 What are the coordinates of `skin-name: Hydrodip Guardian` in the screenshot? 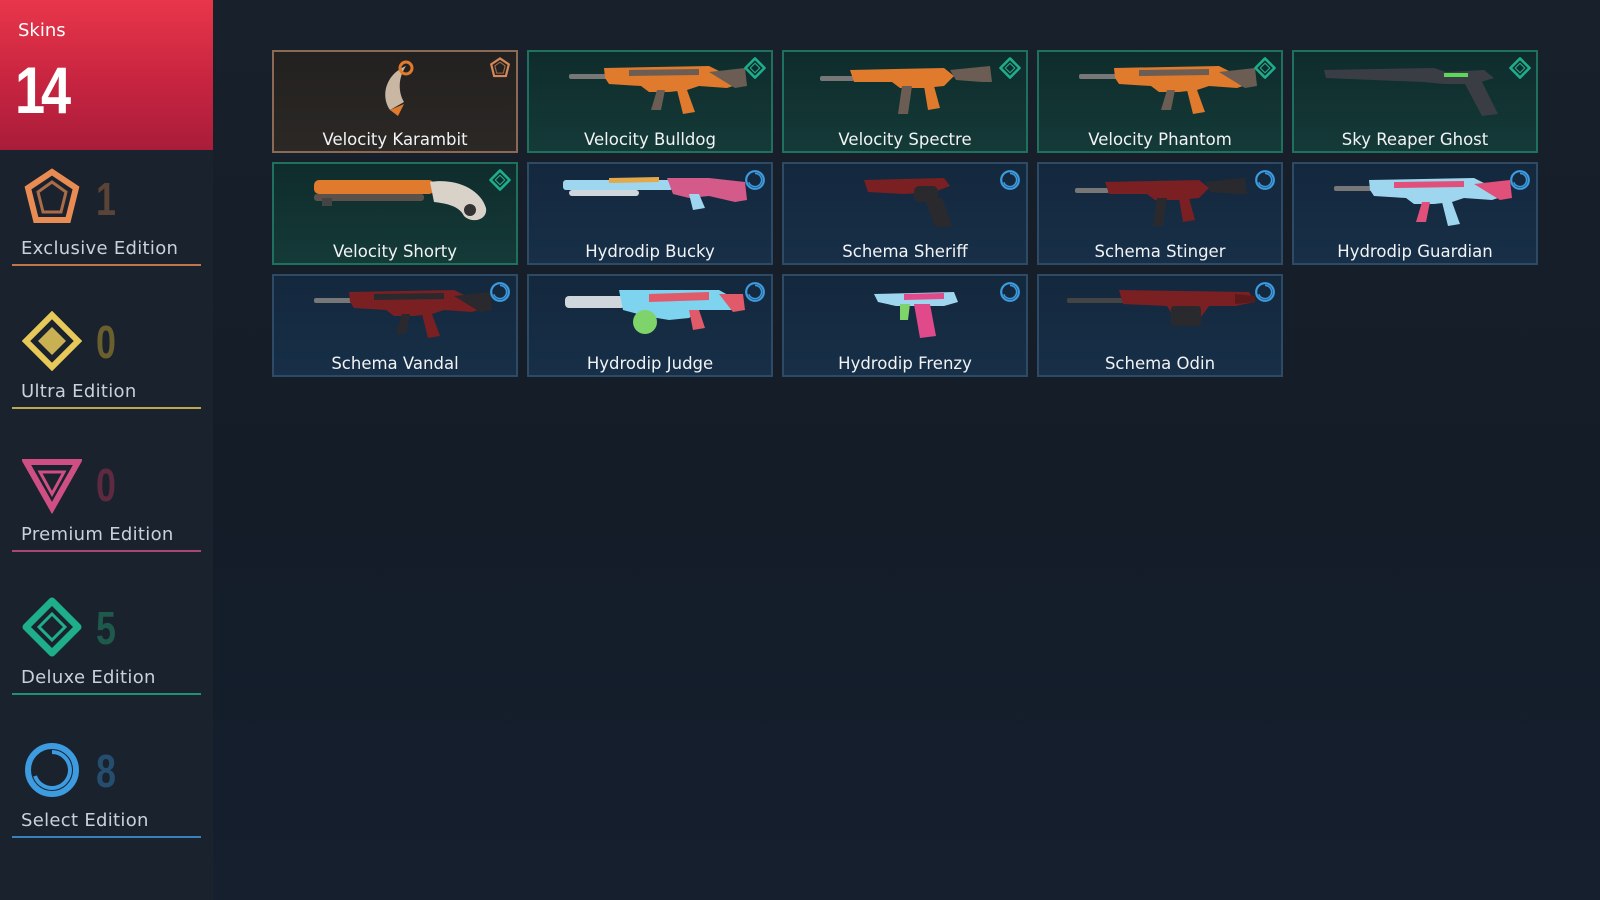 It's located at (1415, 251).